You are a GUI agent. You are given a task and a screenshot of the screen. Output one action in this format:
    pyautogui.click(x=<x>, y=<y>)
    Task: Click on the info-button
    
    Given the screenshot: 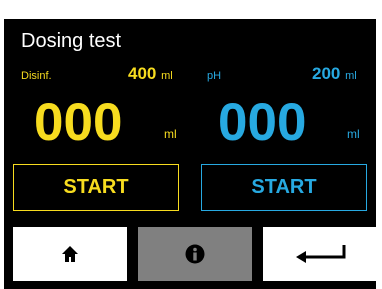 What is the action you would take?
    pyautogui.click(x=195, y=254)
    